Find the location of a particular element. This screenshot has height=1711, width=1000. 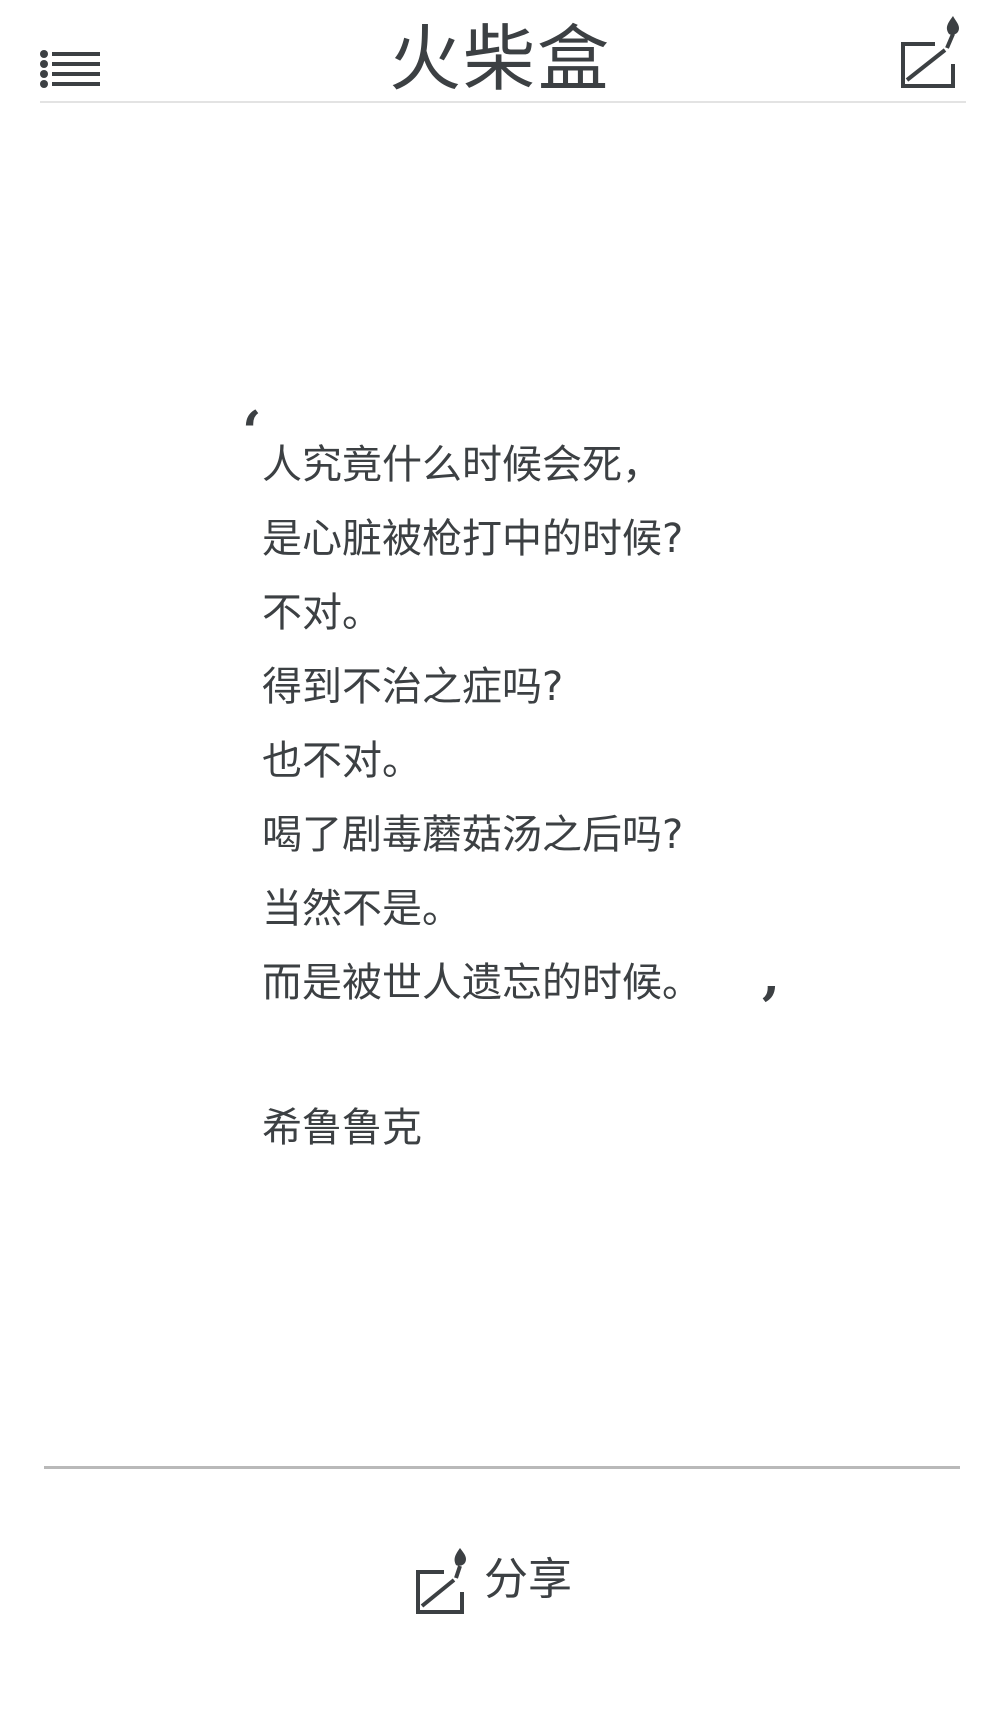

quote-line: 得到不治之症吗? is located at coordinates (413, 687).